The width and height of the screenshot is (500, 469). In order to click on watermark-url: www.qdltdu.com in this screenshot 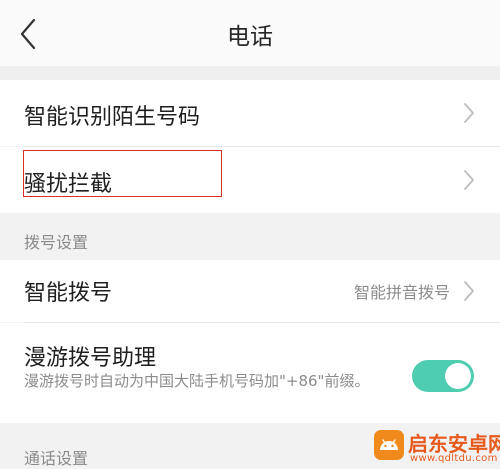, I will do `click(454, 458)`.